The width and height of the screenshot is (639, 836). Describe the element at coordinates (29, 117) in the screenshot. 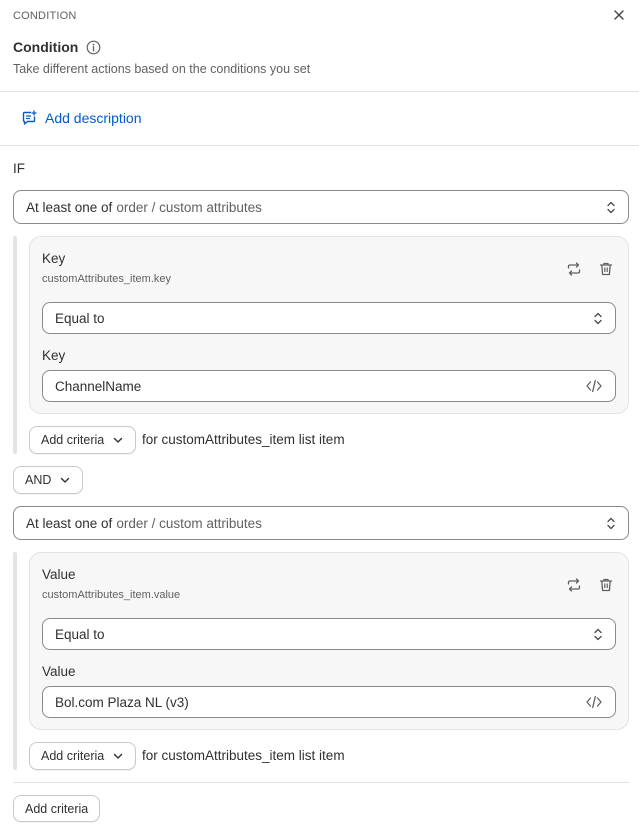

I see `comment-add-icon` at that location.